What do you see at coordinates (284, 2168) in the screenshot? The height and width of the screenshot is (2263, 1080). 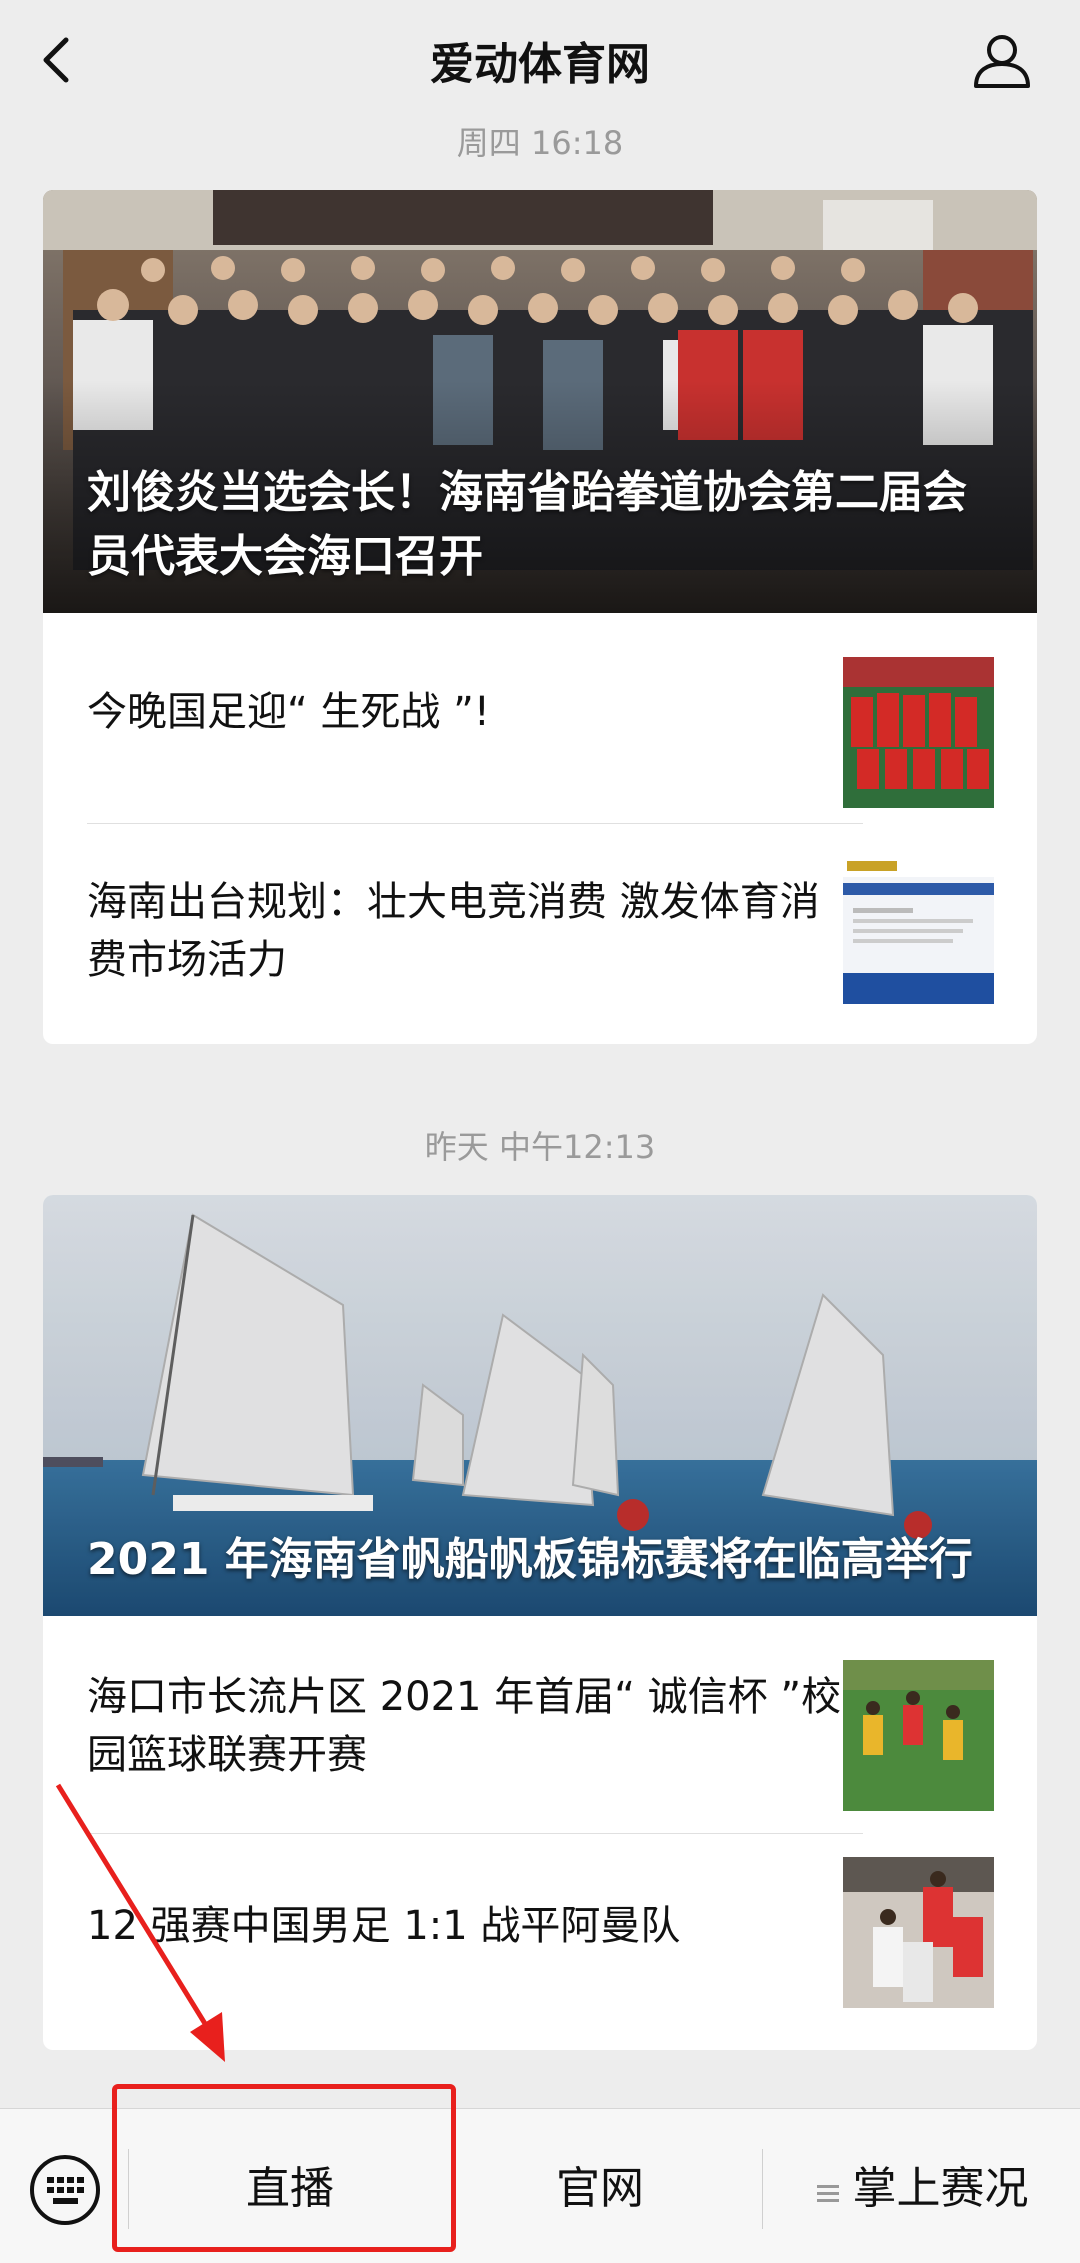 I see `highlight-box` at bounding box center [284, 2168].